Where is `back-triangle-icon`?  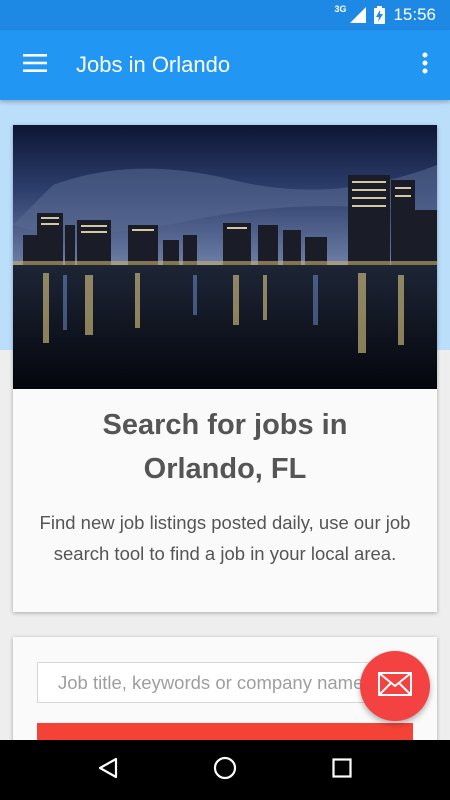 back-triangle-icon is located at coordinates (108, 770).